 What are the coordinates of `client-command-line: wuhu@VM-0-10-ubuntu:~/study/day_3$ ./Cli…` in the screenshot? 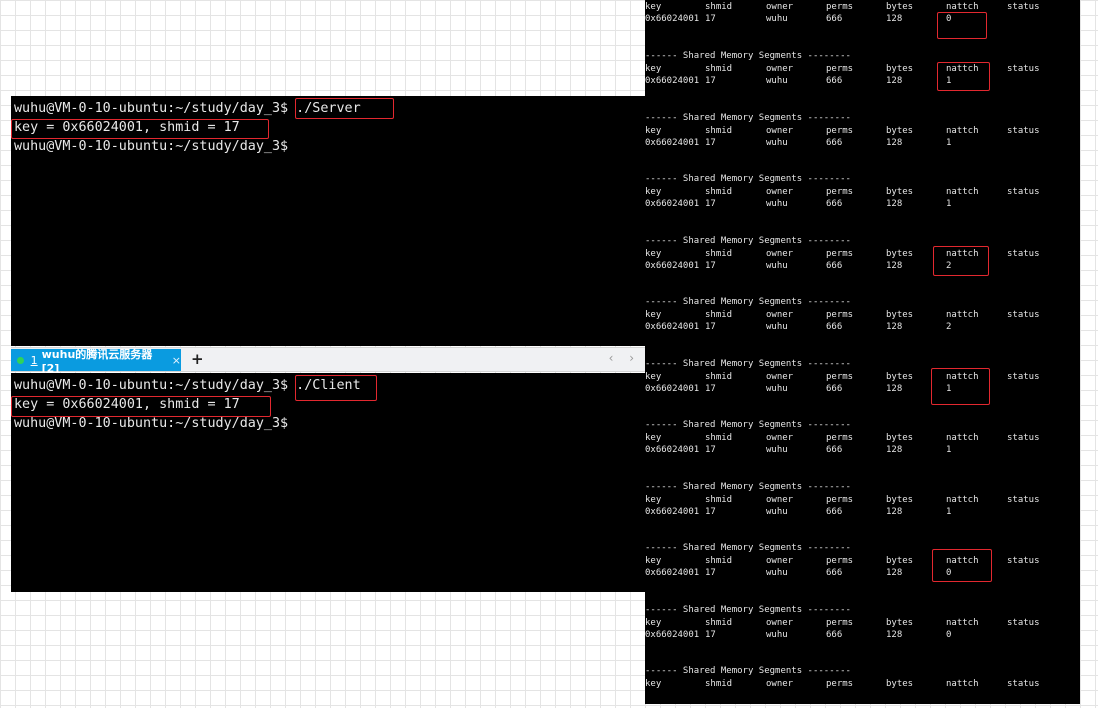 It's located at (331, 385).